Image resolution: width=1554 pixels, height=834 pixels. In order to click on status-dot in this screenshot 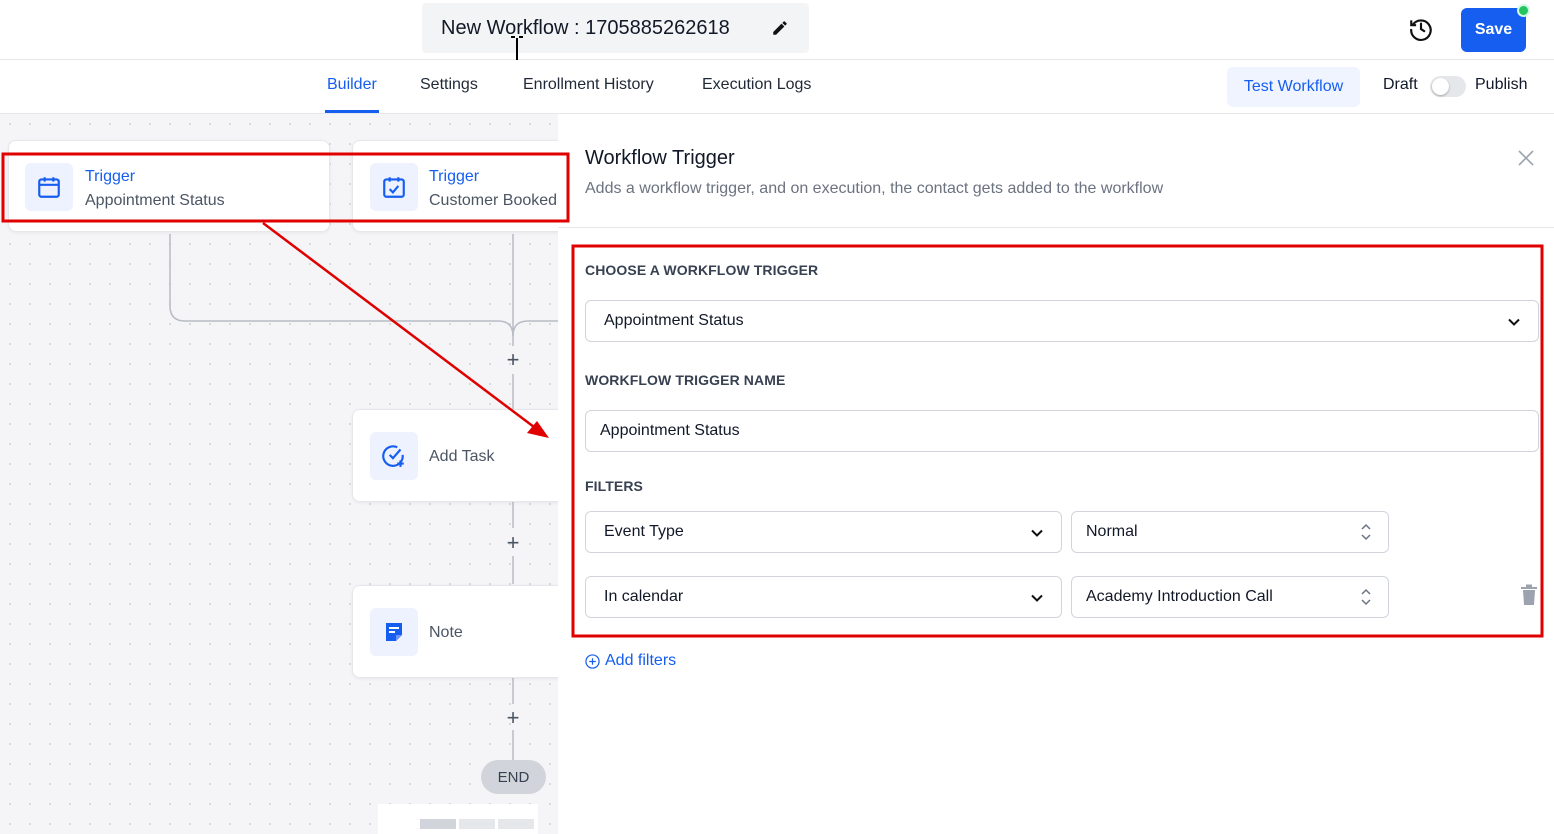, I will do `click(1523, 10)`.